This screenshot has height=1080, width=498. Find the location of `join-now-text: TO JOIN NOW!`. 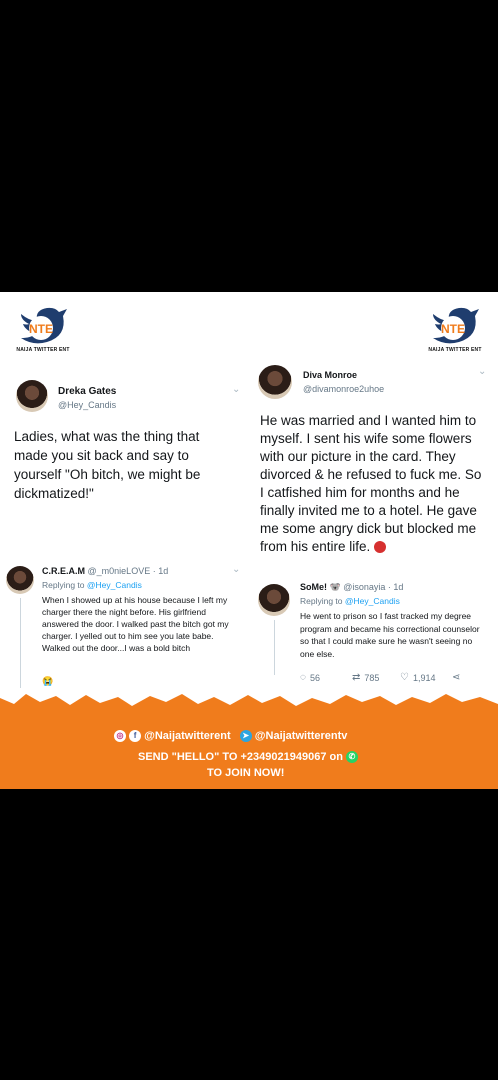

join-now-text: TO JOIN NOW! is located at coordinates (246, 773).